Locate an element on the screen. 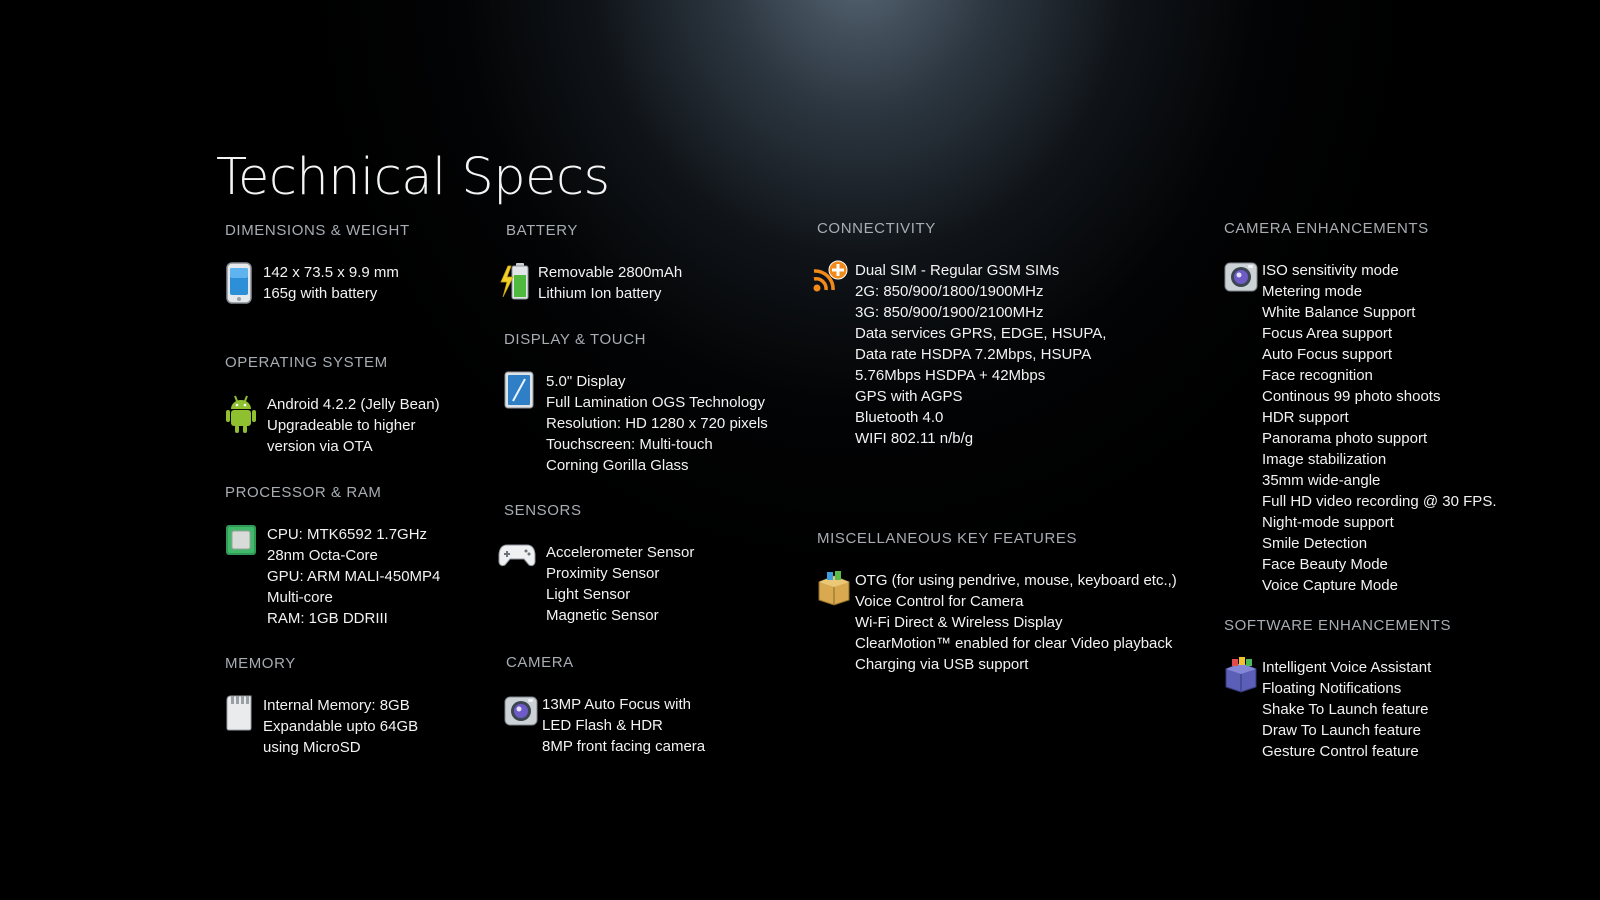 The width and height of the screenshot is (1600, 900). spec-line: GPS with AGPS is located at coordinates (909, 396).